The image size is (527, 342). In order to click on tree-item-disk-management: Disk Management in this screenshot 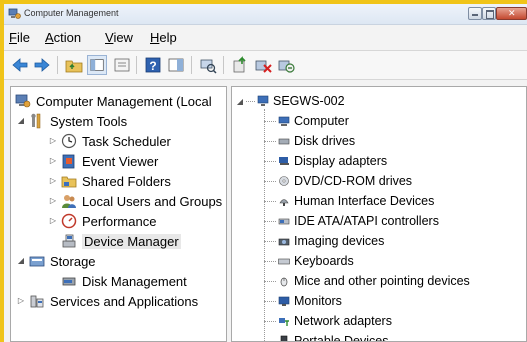, I will do `click(124, 281)`.